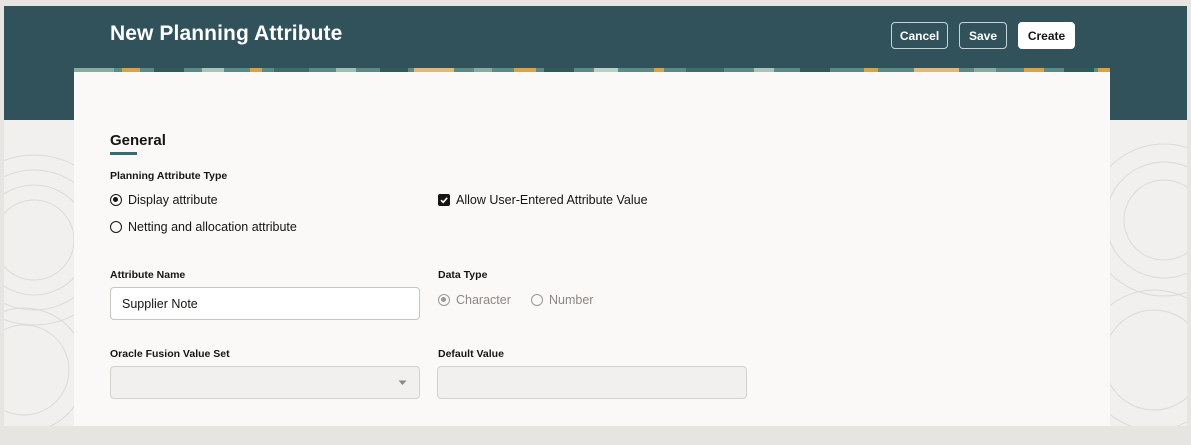 The width and height of the screenshot is (1191, 445). I want to click on chevron-down-icon, so click(402, 382).